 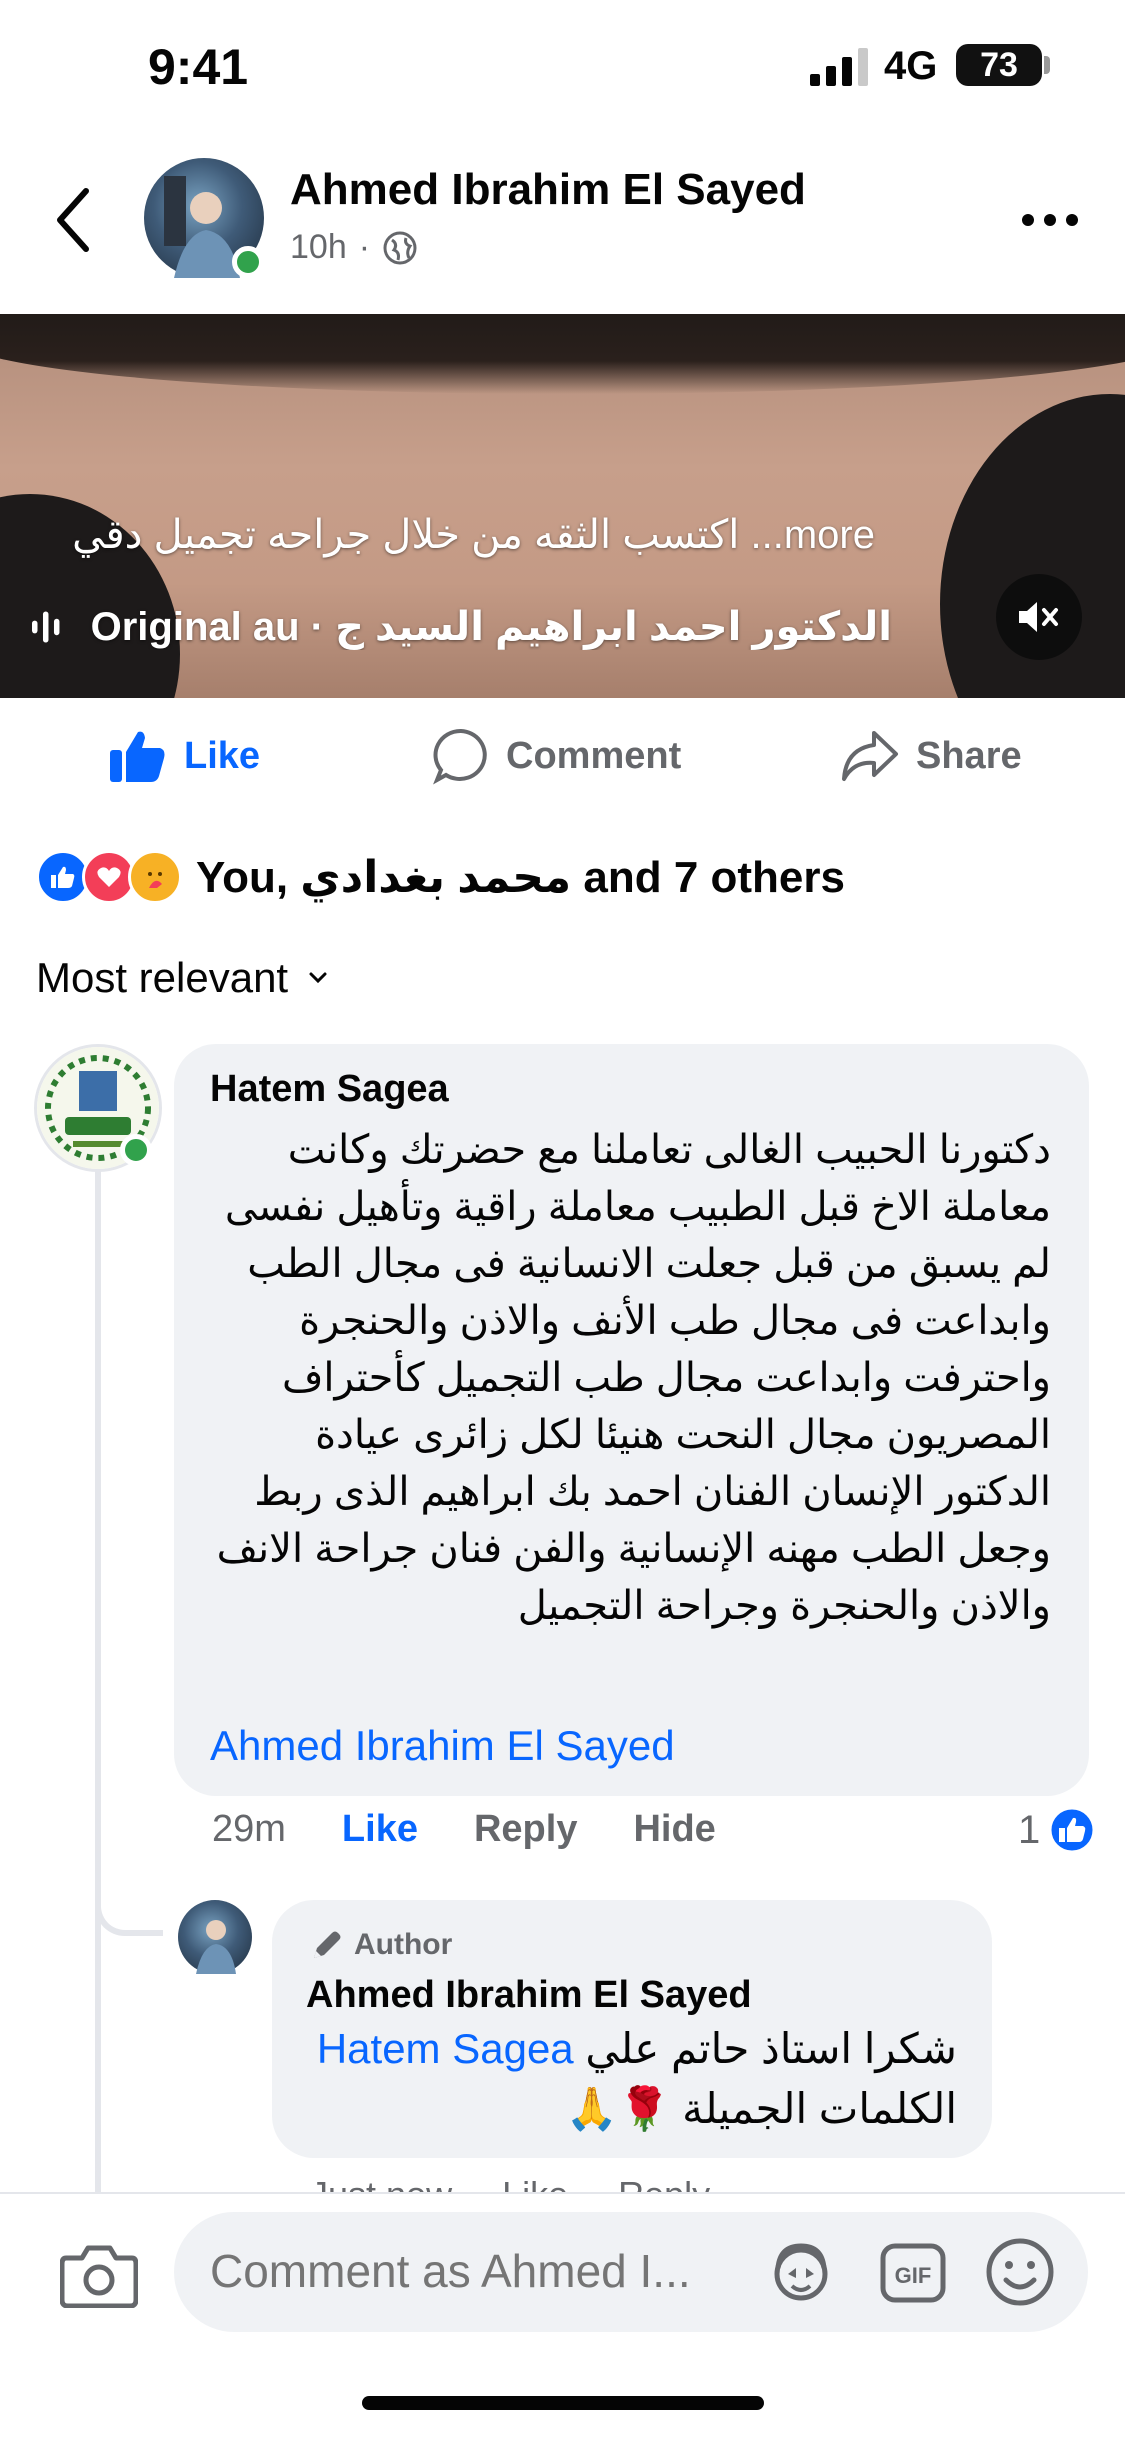 What do you see at coordinates (354, 247) in the screenshot?
I see `post-meta: 10h ·` at bounding box center [354, 247].